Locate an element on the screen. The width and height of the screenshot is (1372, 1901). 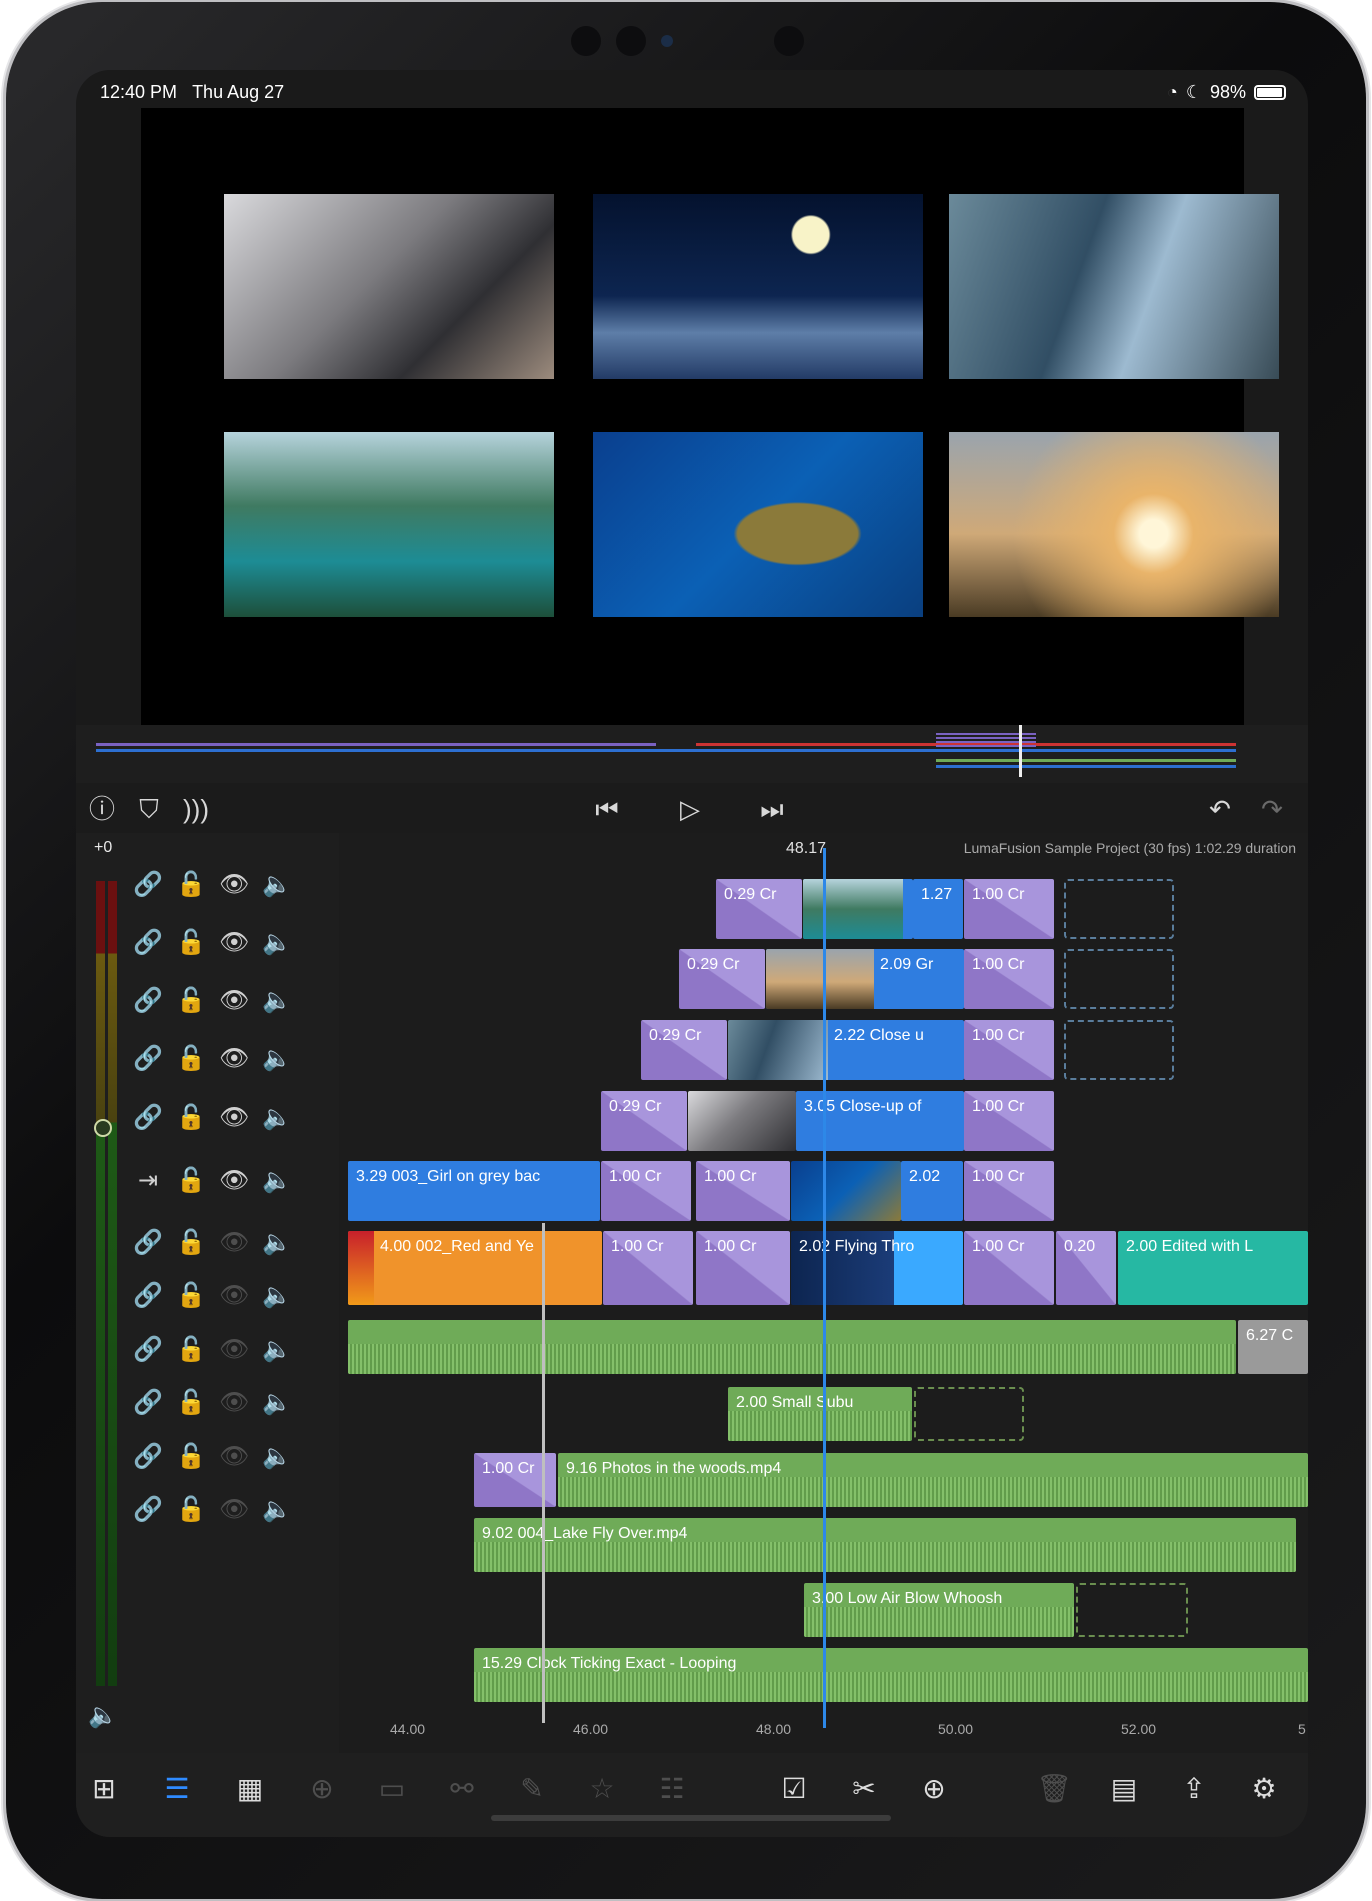
undo-icon: ↶ is located at coordinates (1220, 809).